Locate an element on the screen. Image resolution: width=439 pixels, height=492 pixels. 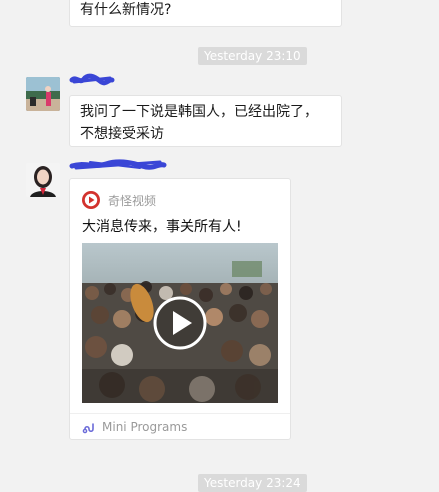
message-text-reply: 我问了一下说是韩国人，已经出院了，不想接受采访 is located at coordinates (199, 123).